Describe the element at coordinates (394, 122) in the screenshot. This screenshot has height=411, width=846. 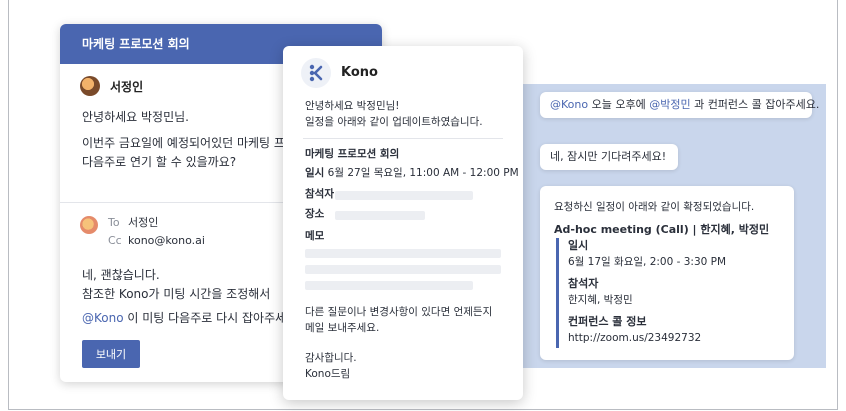
I see `update-message: 일정을 아래와 같이 업데이트하였습니다.` at that location.